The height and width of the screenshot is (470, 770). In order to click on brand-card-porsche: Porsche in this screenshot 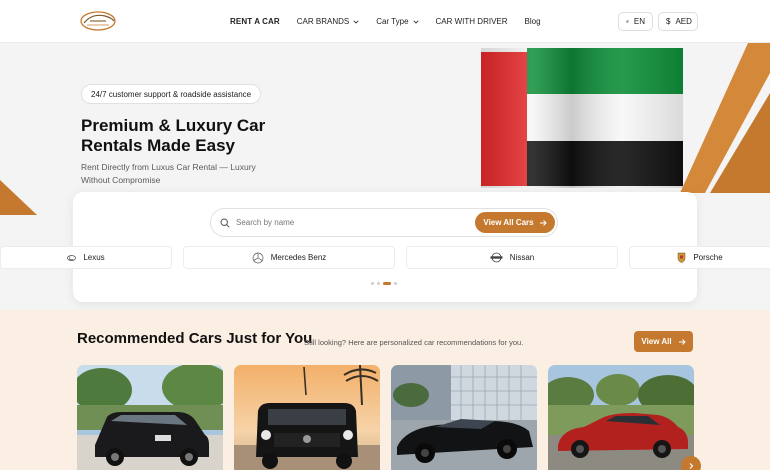, I will do `click(699, 257)`.